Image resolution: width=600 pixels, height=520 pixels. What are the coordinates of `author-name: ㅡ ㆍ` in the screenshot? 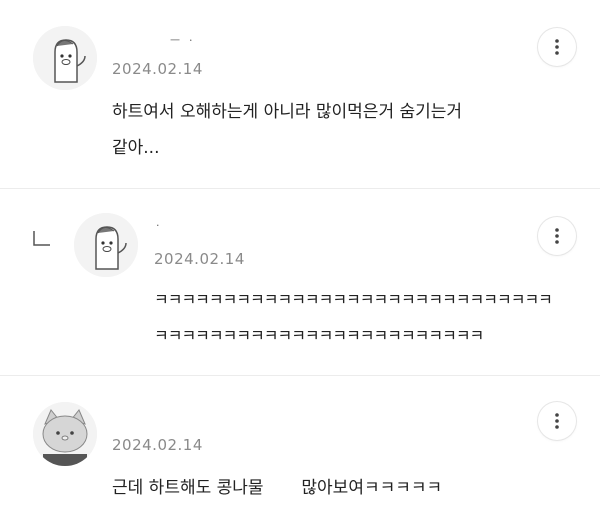 It's located at (183, 40).